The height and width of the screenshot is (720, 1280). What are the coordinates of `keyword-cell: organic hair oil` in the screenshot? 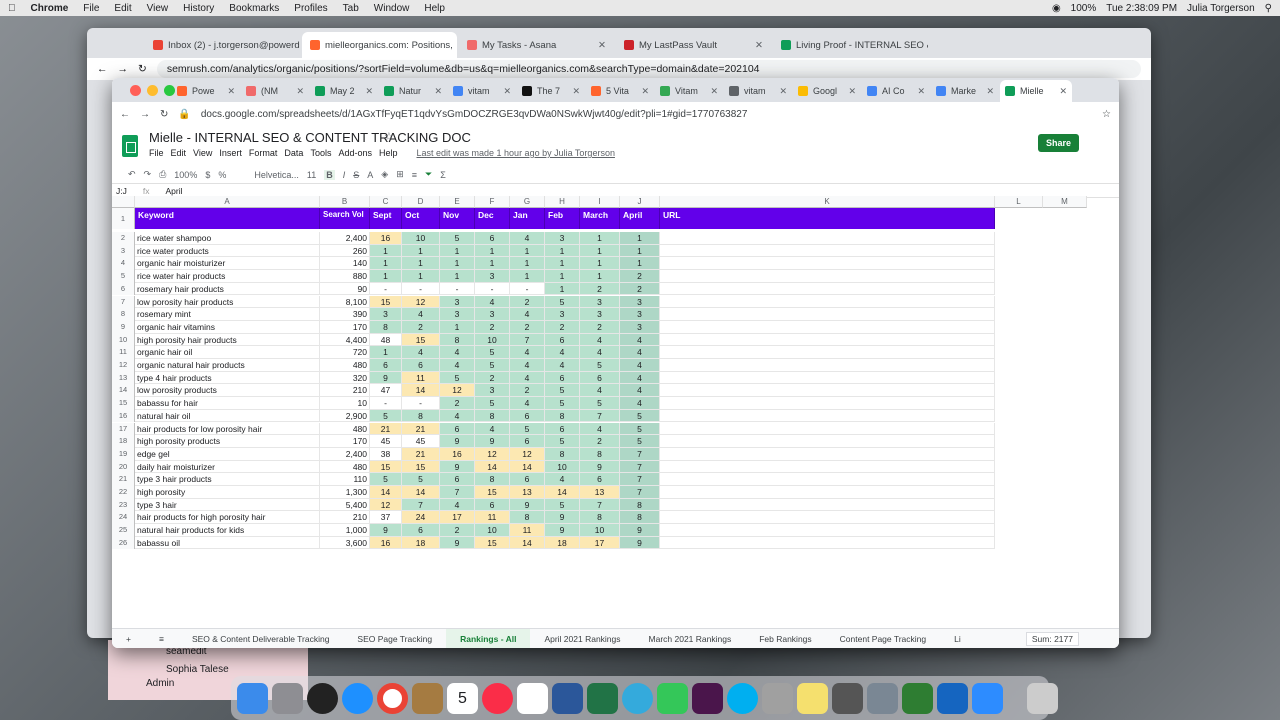 It's located at (227, 352).